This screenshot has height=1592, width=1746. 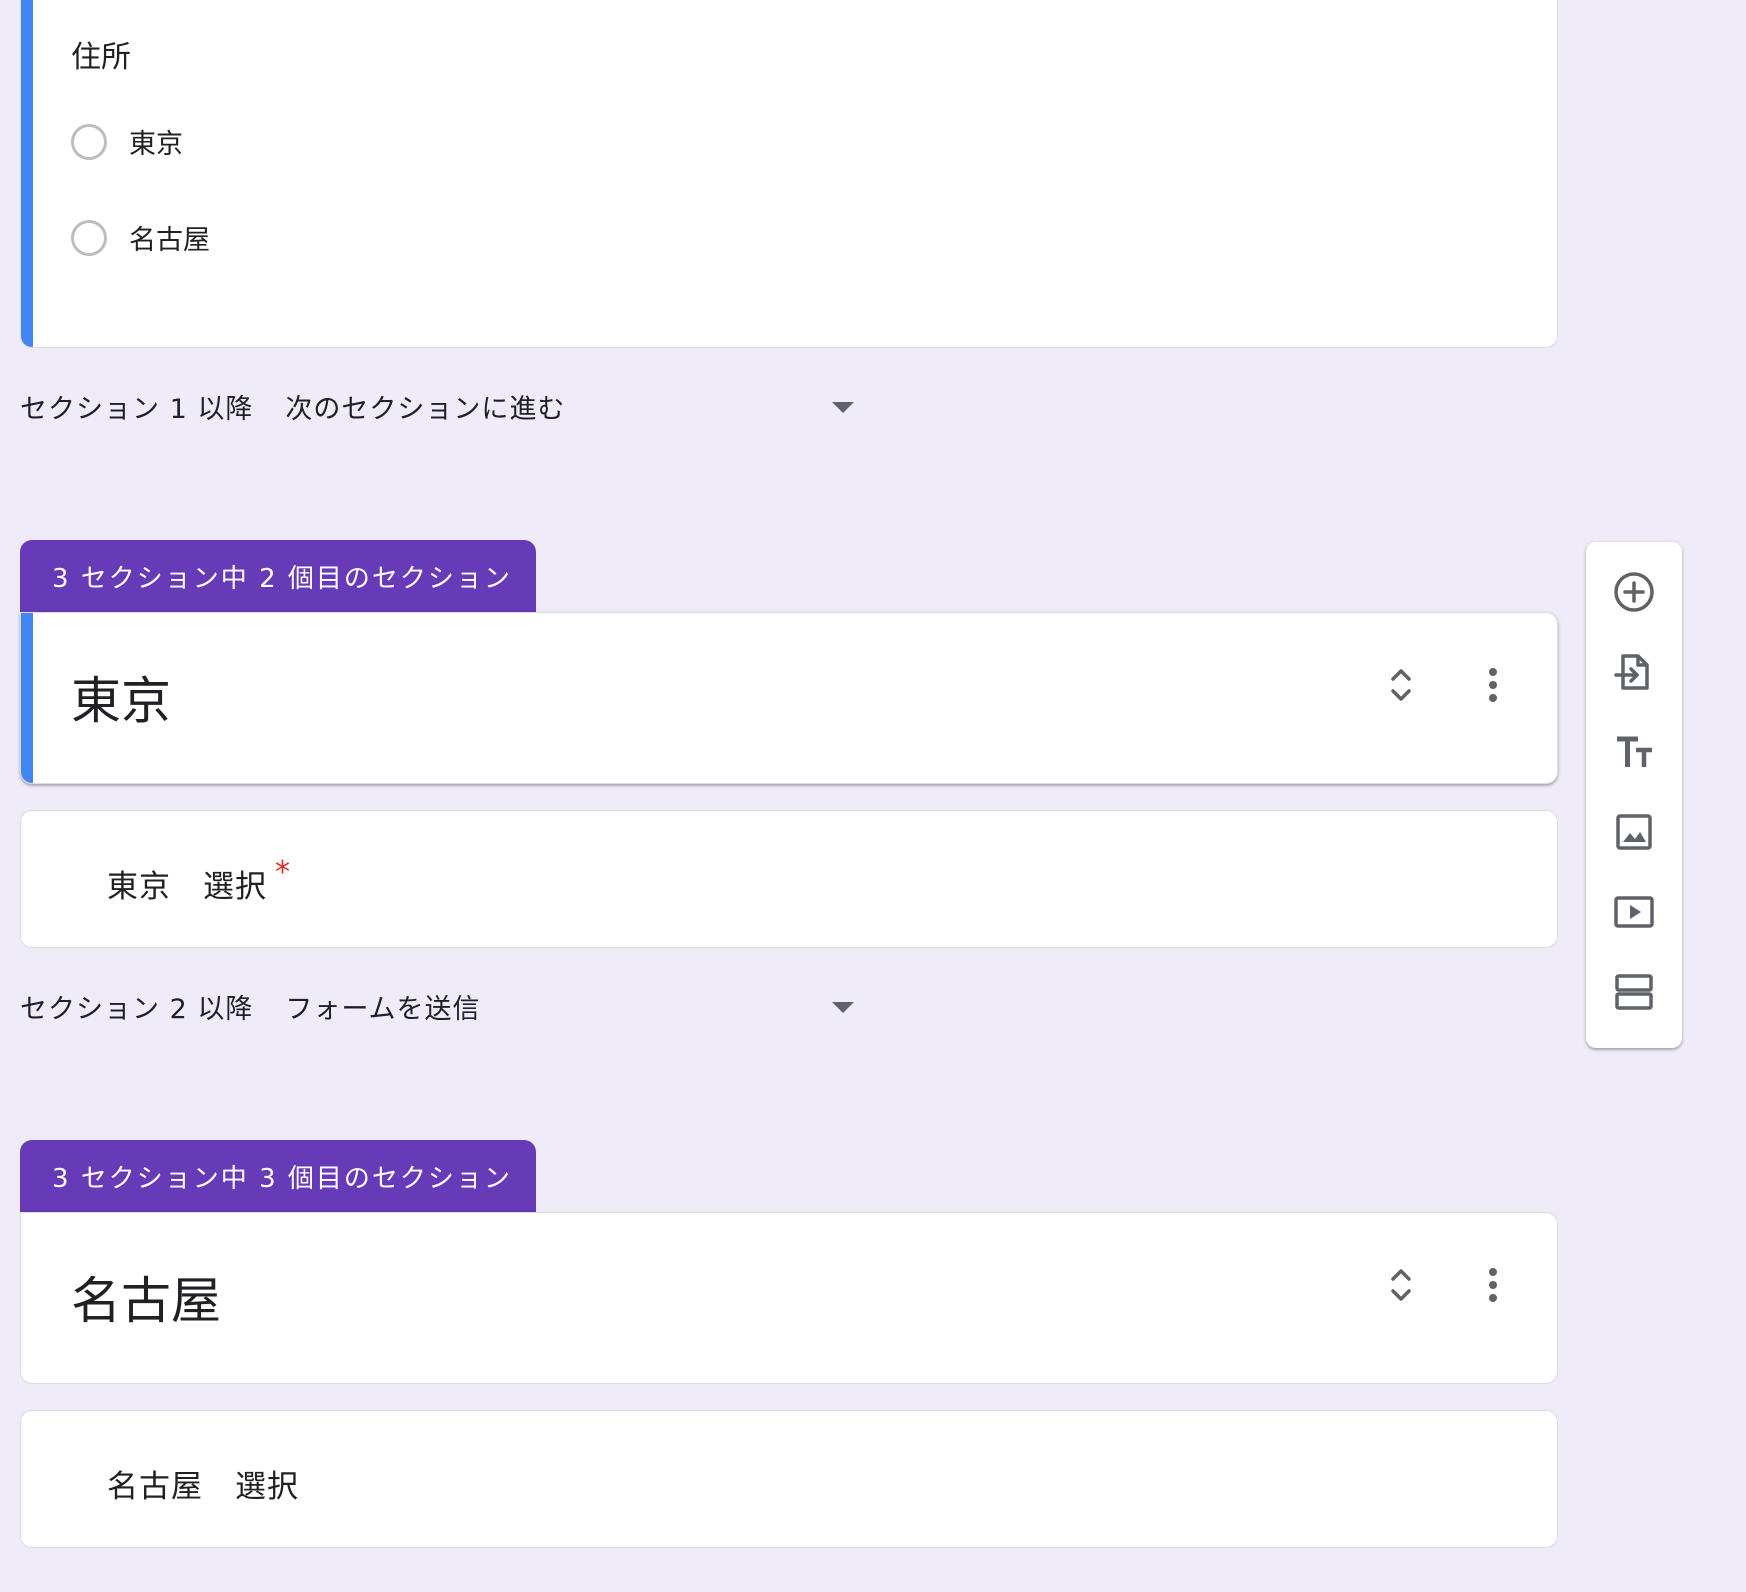 I want to click on import-questions-icon, so click(x=1631, y=672).